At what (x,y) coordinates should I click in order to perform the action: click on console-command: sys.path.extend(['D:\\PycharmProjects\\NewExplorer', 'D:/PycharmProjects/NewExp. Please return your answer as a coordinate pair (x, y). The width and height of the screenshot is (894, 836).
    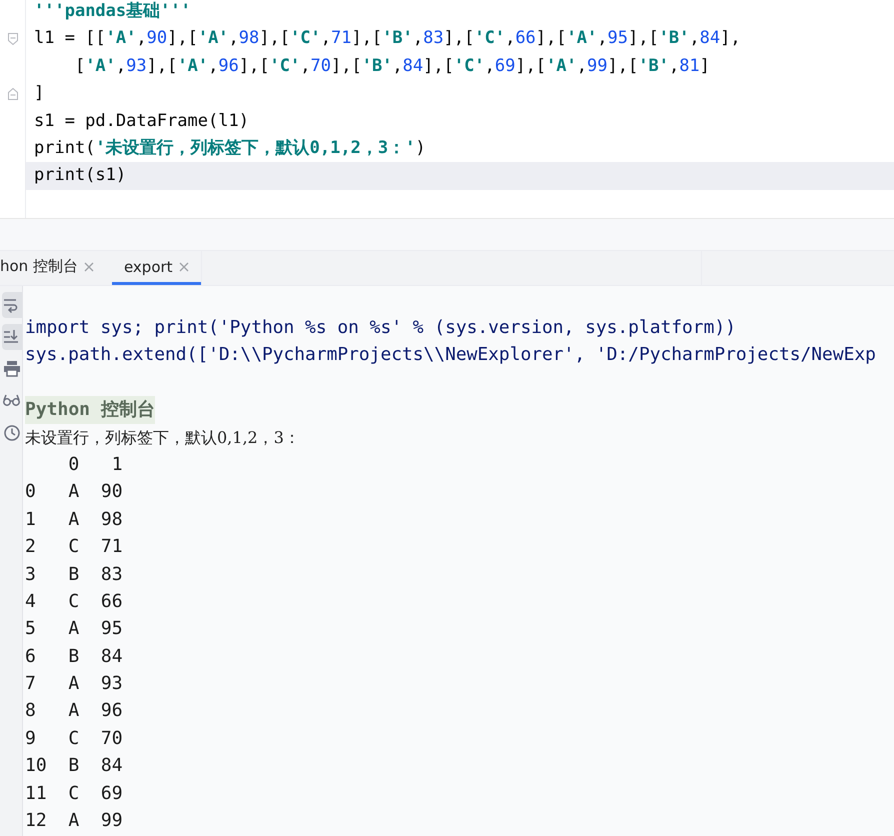
    Looking at the image, I should click on (450, 355).